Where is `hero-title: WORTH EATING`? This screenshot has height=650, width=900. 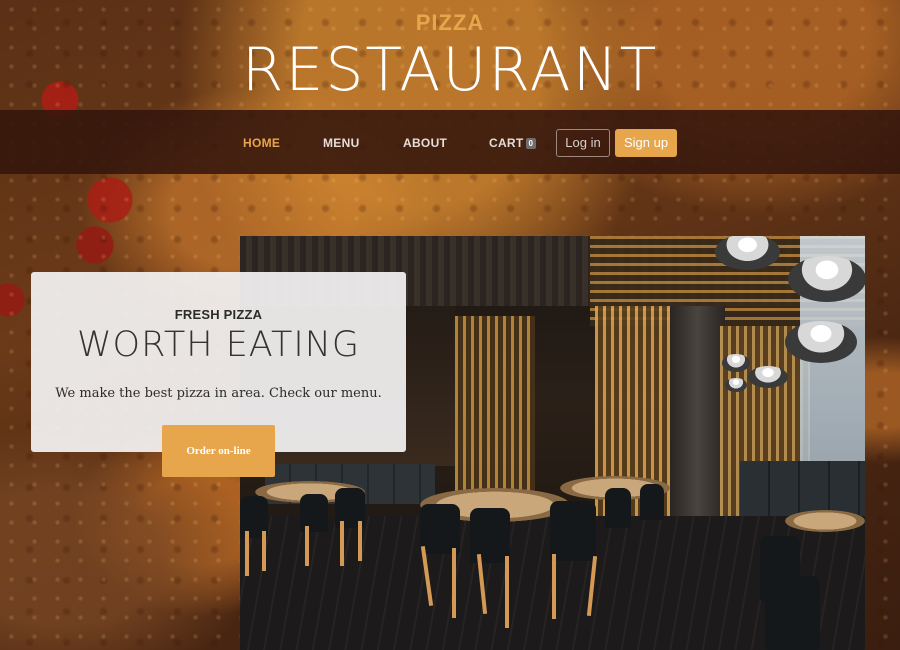 hero-title: WORTH EATING is located at coordinates (218, 345).